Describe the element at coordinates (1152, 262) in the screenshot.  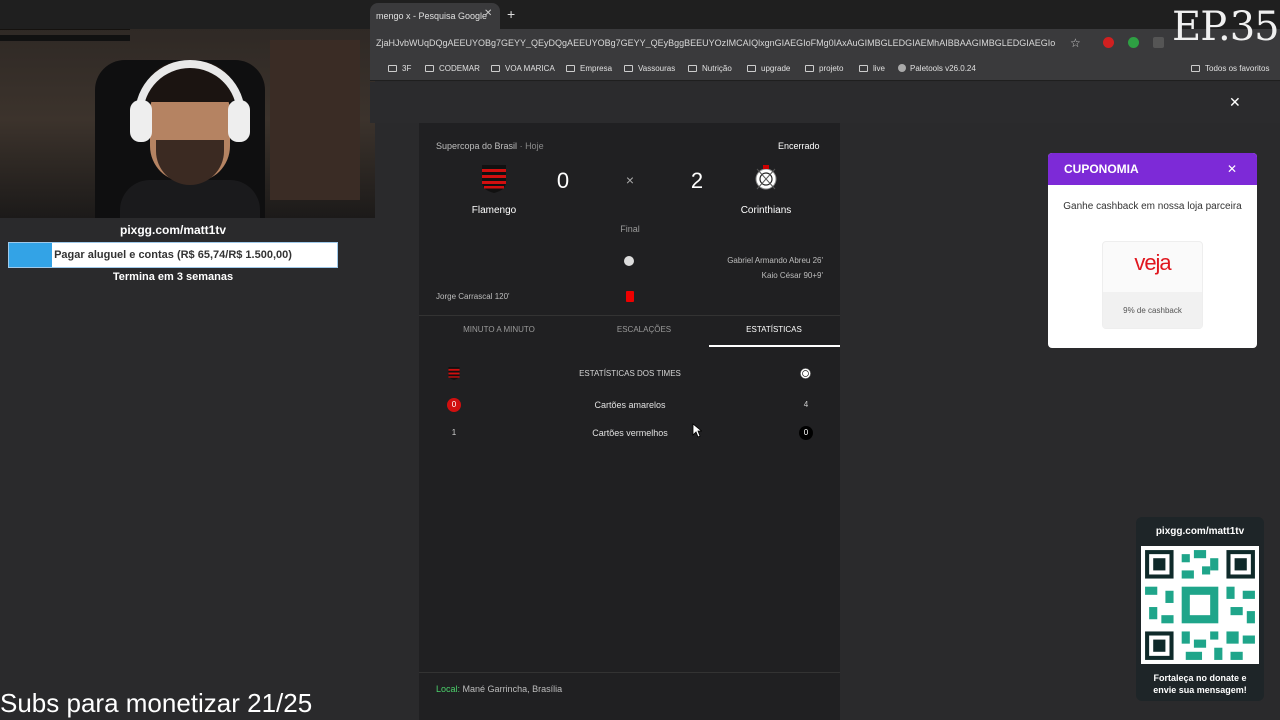
I see `veja-logo: veja` at that location.